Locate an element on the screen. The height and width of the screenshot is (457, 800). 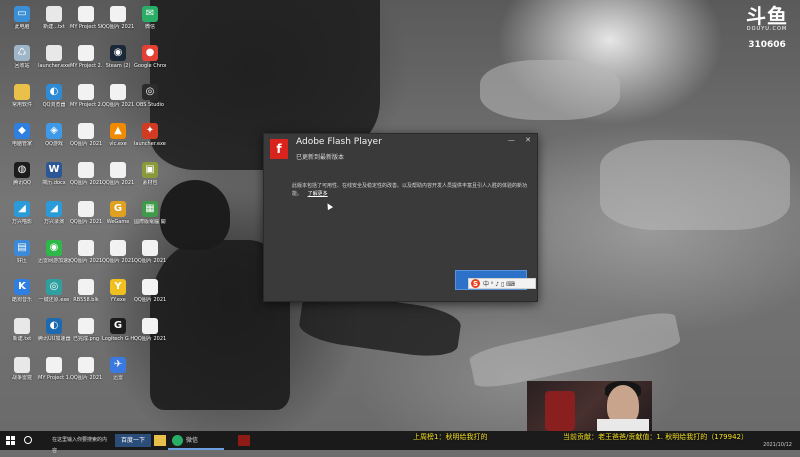
desktop-icon-label: 迅雷网游加速器 is located at coordinates (54, 261).